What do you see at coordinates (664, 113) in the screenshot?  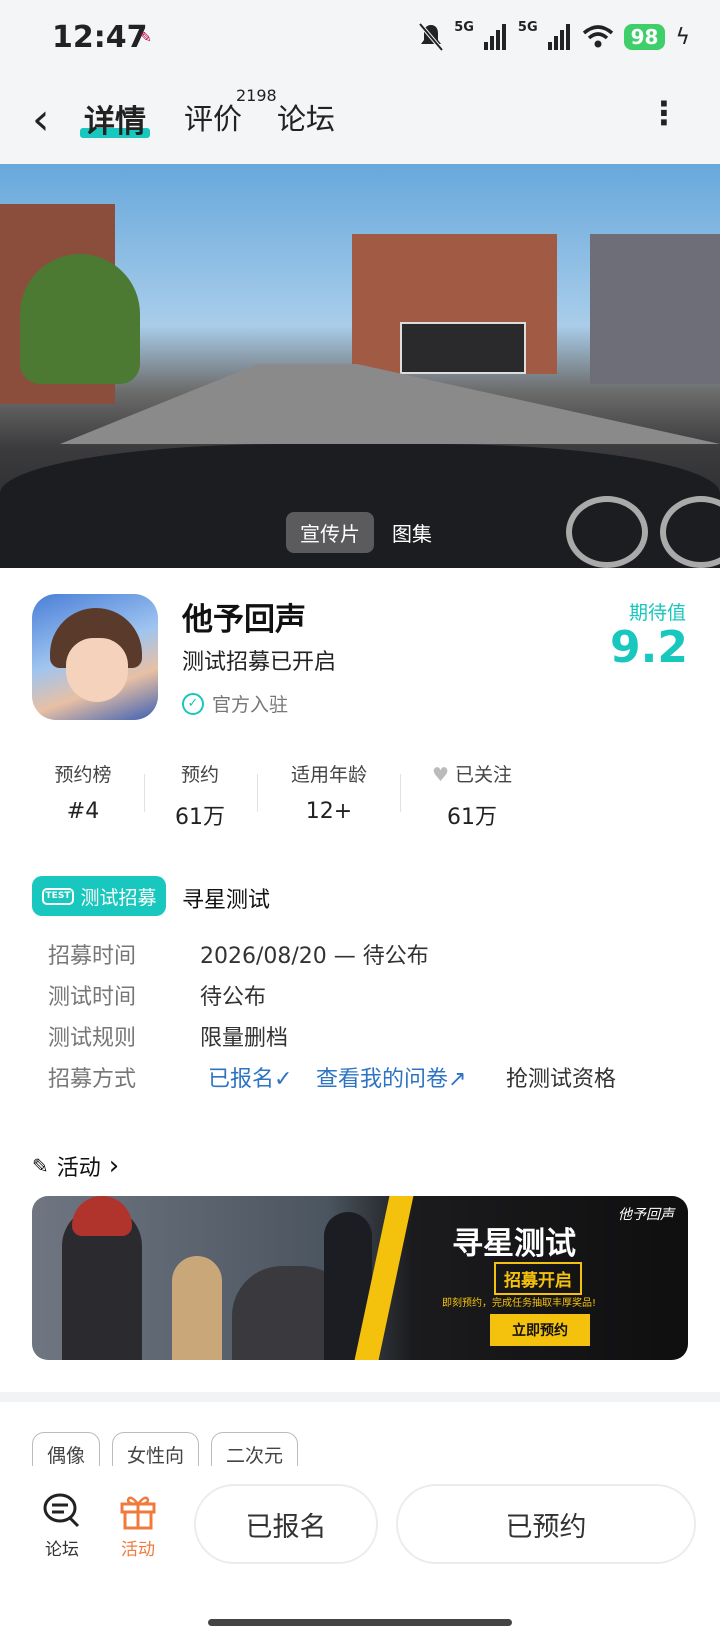 I see `more-options-icon: ⋮` at bounding box center [664, 113].